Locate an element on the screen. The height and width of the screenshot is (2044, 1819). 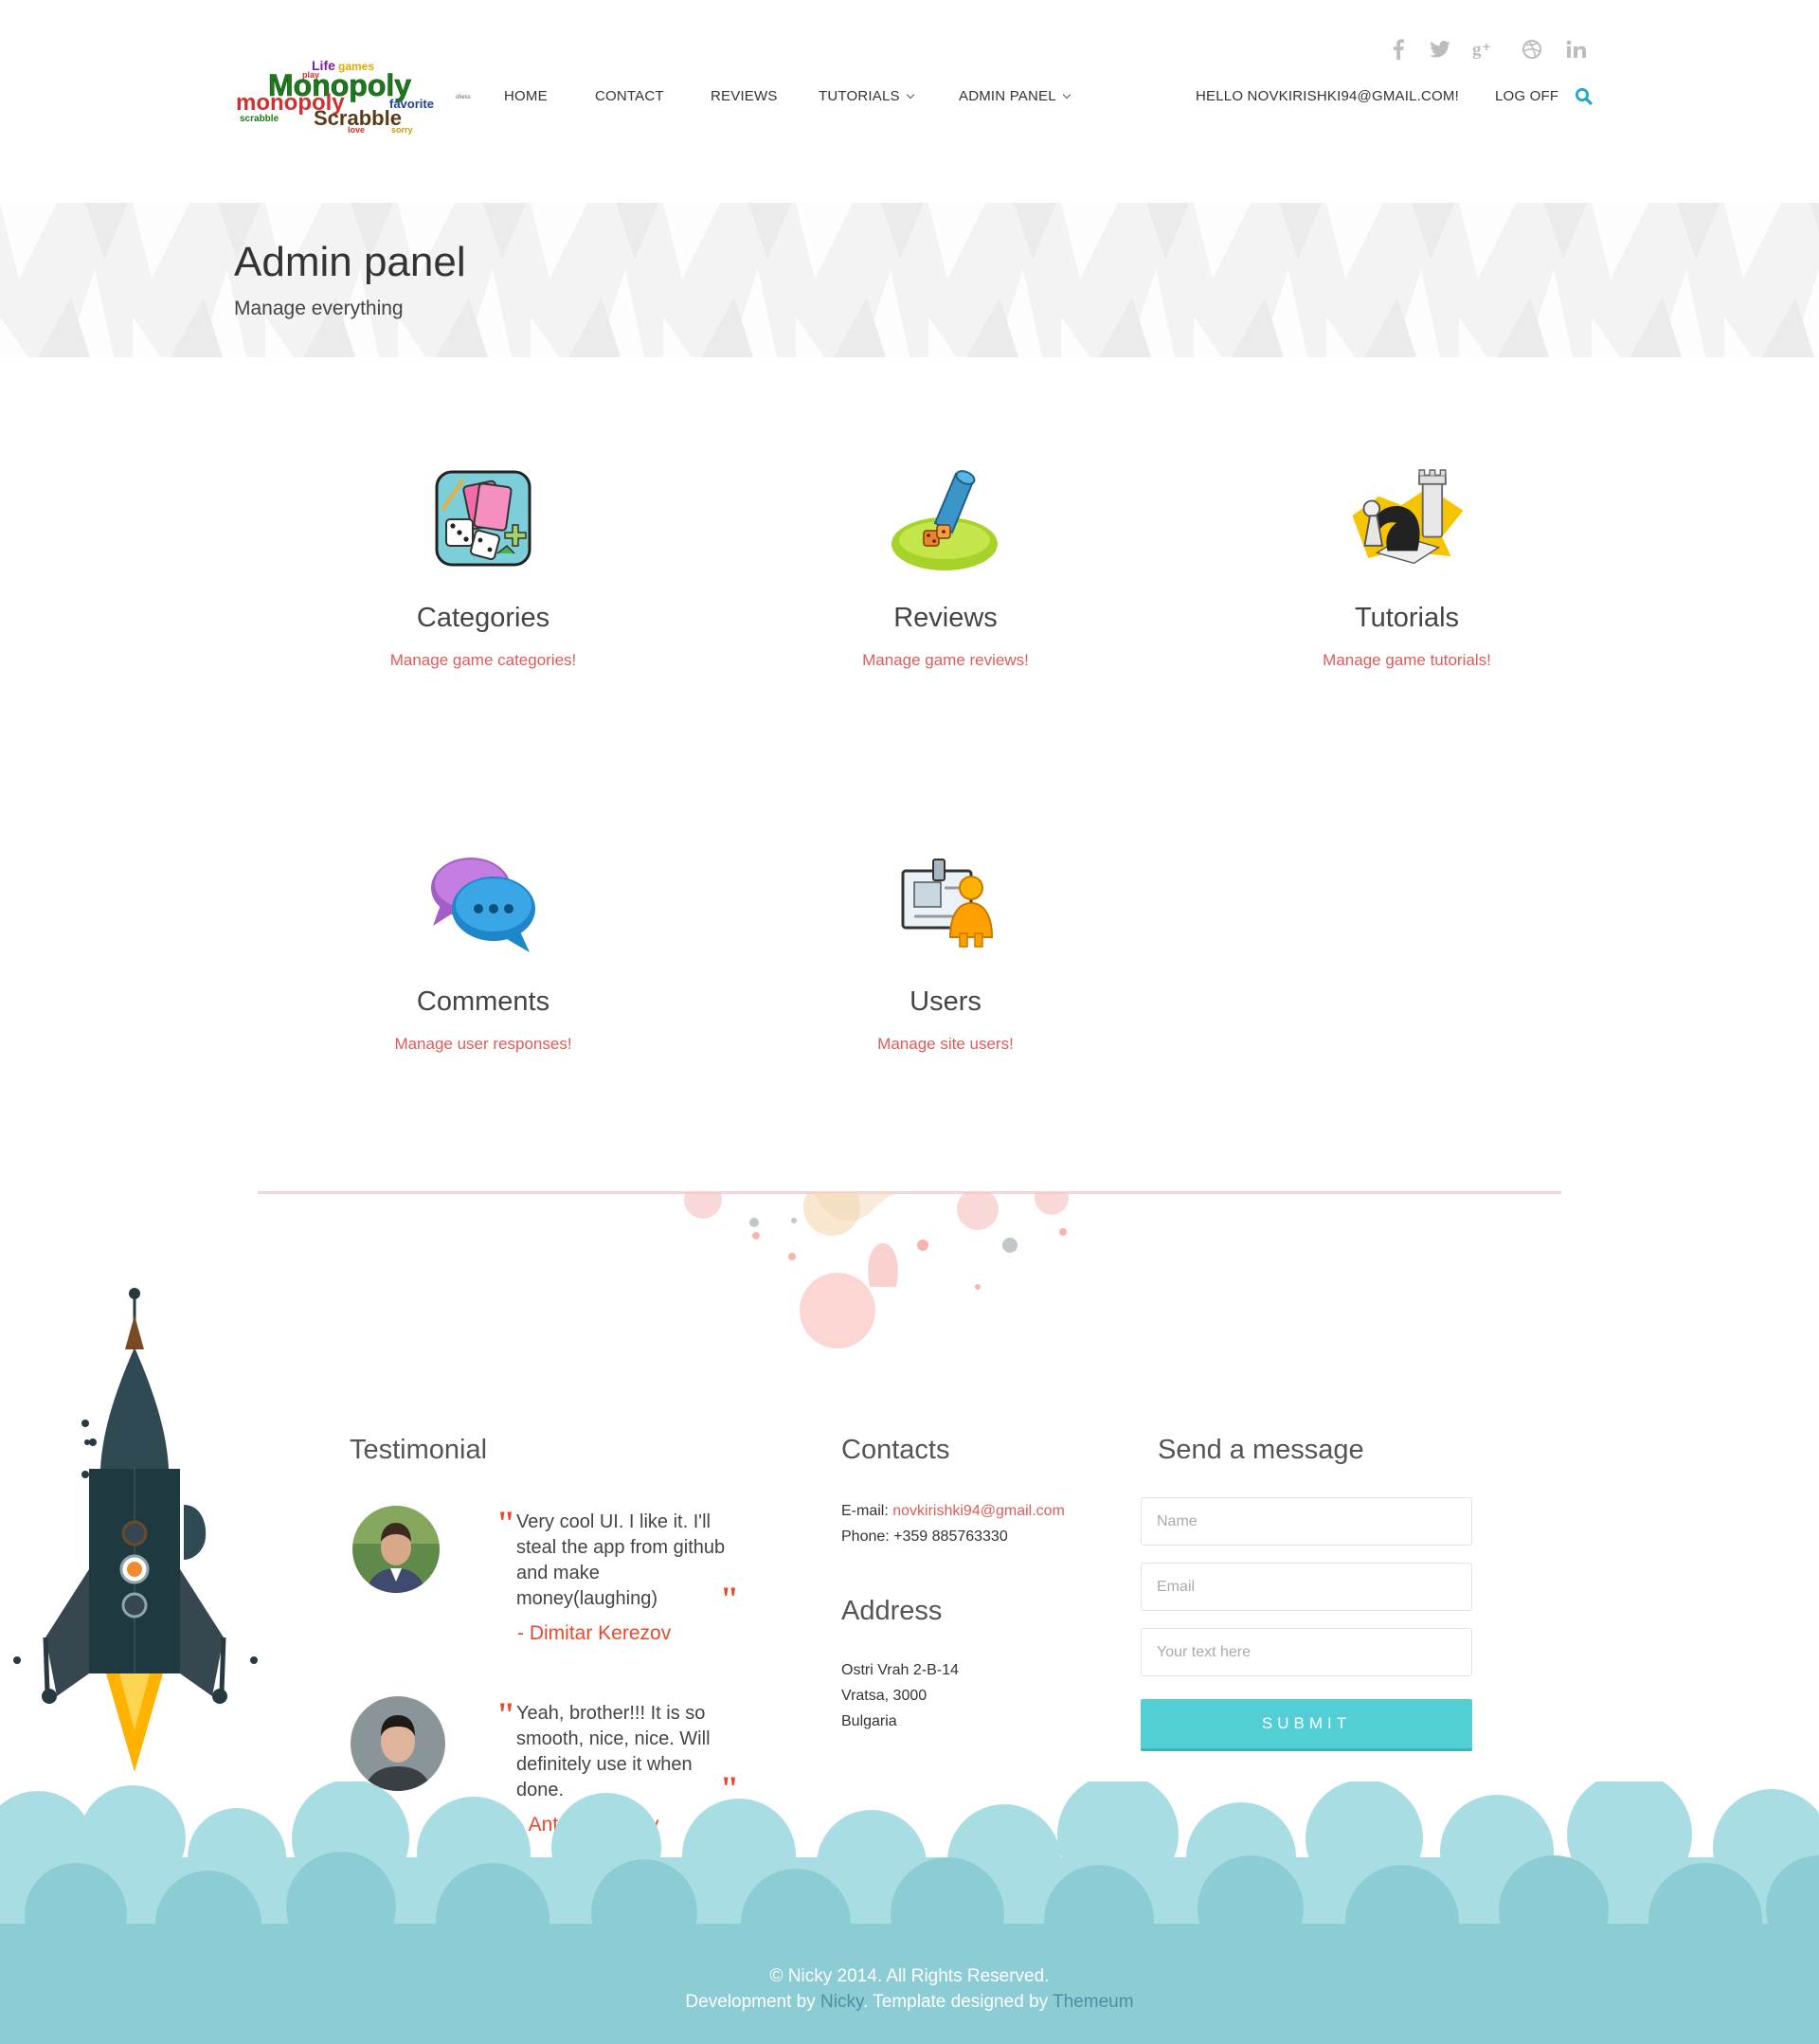
user-greeting: HELLO NOVKIRISHKI94@GMAIL.COM! is located at coordinates (1327, 96).